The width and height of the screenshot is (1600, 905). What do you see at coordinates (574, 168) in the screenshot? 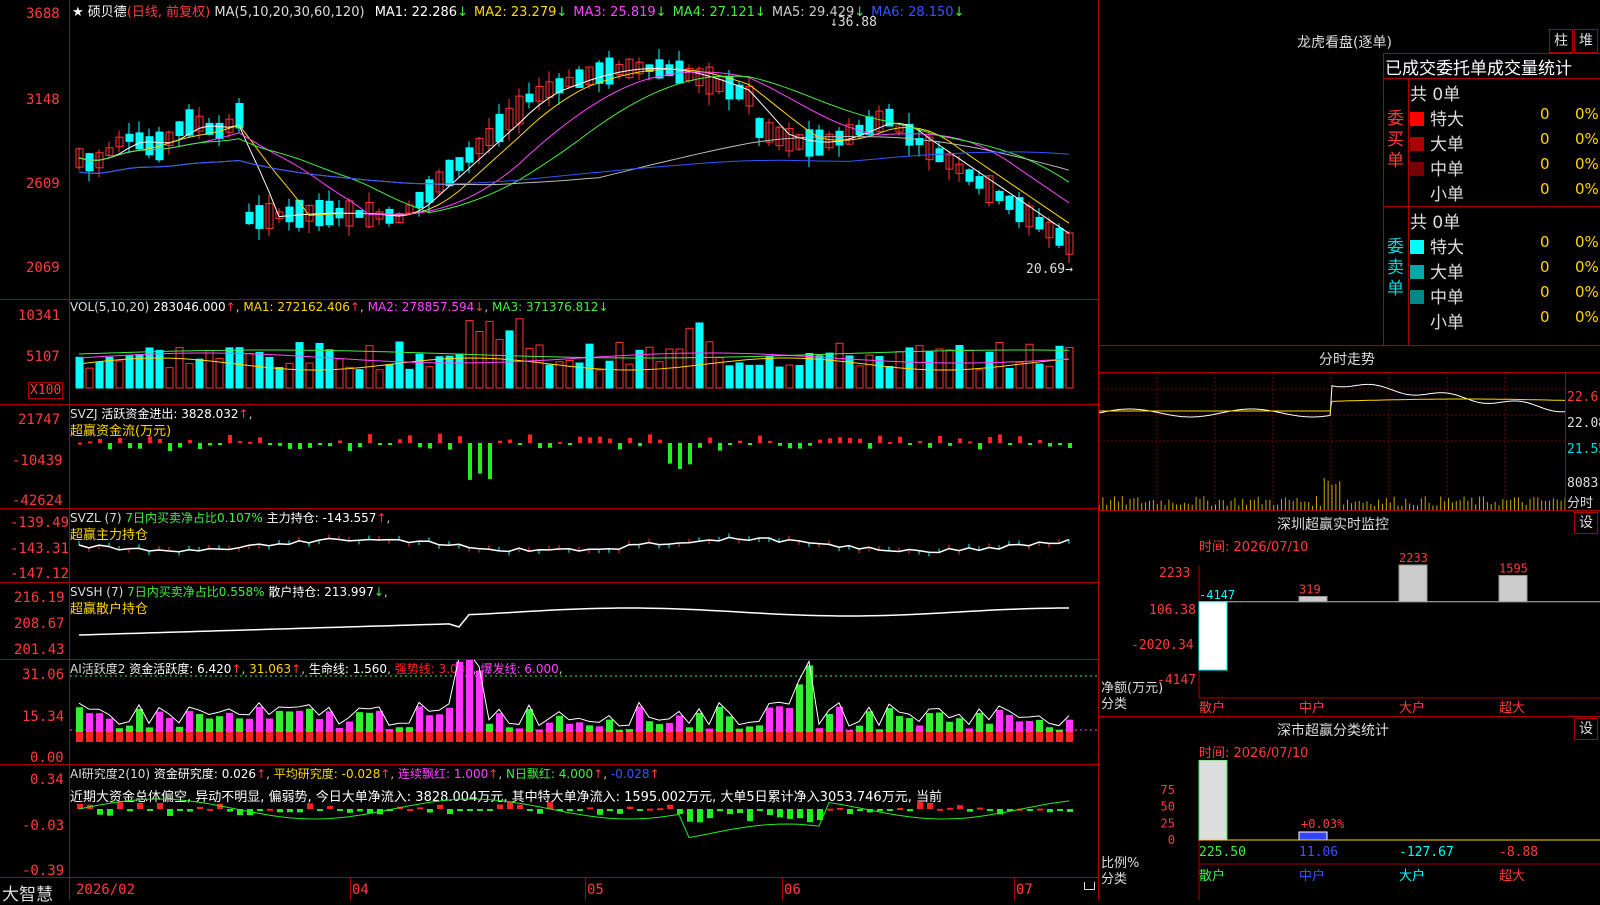
I see `ma-line` at bounding box center [574, 168].